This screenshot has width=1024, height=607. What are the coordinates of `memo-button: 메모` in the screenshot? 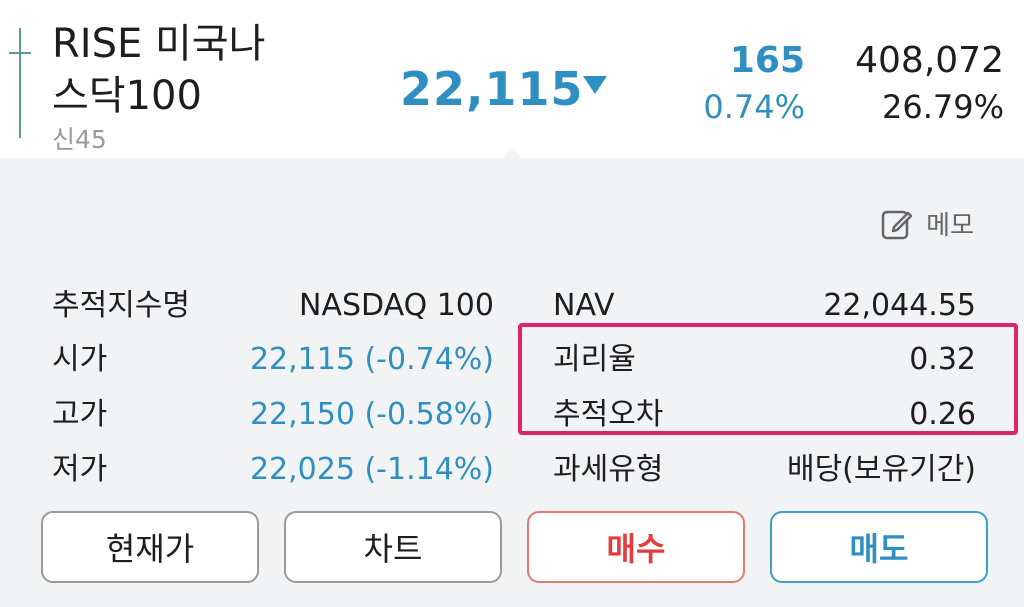 It's located at (927, 223).